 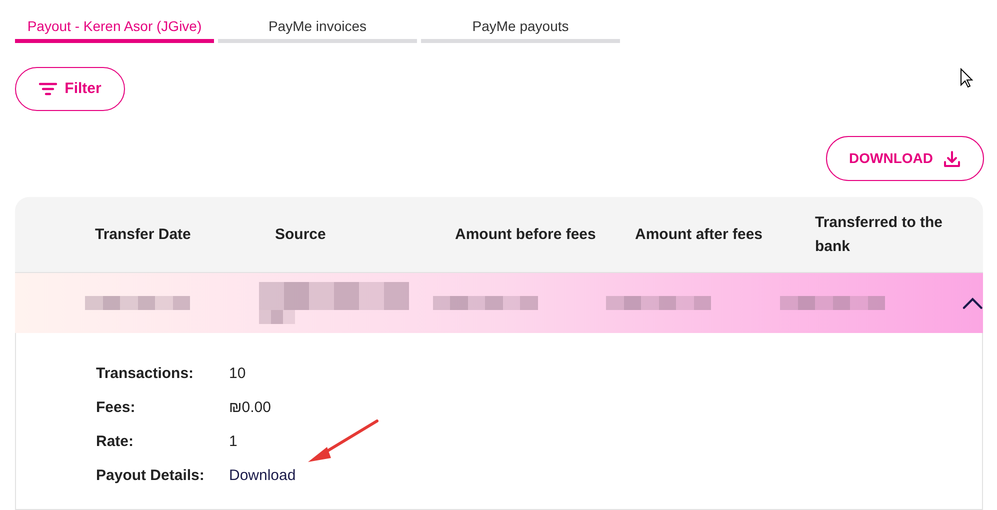 What do you see at coordinates (116, 408) in the screenshot?
I see `detail-label: Fees:` at bounding box center [116, 408].